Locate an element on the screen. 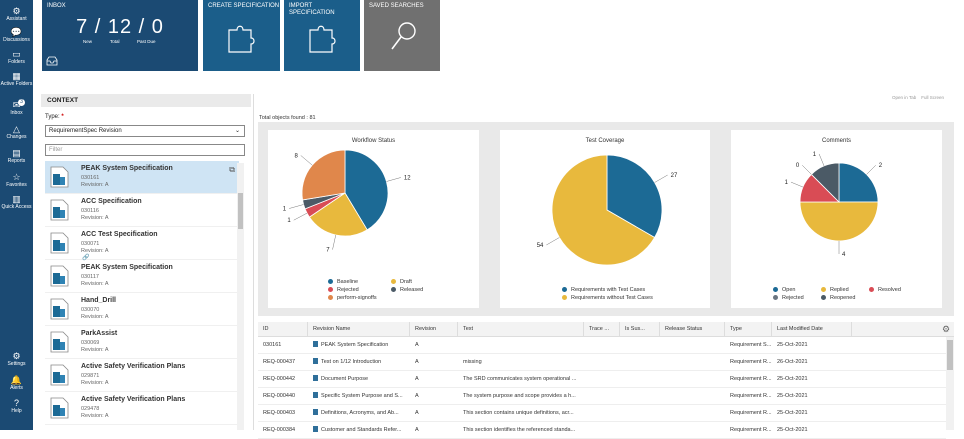 This screenshot has height=439, width=964. list-item: ACC Specification 030116 Revision: A is located at coordinates (142, 210).